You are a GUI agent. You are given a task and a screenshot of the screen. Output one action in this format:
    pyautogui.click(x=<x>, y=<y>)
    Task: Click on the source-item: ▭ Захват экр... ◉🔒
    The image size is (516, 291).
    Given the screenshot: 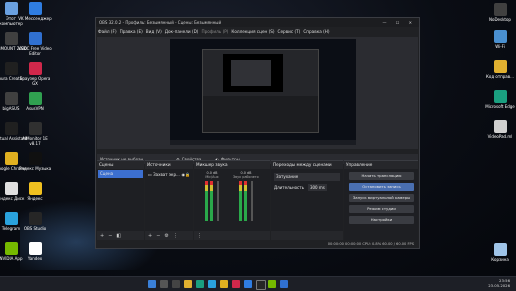 What is the action you would take?
    pyautogui.click(x=169, y=174)
    